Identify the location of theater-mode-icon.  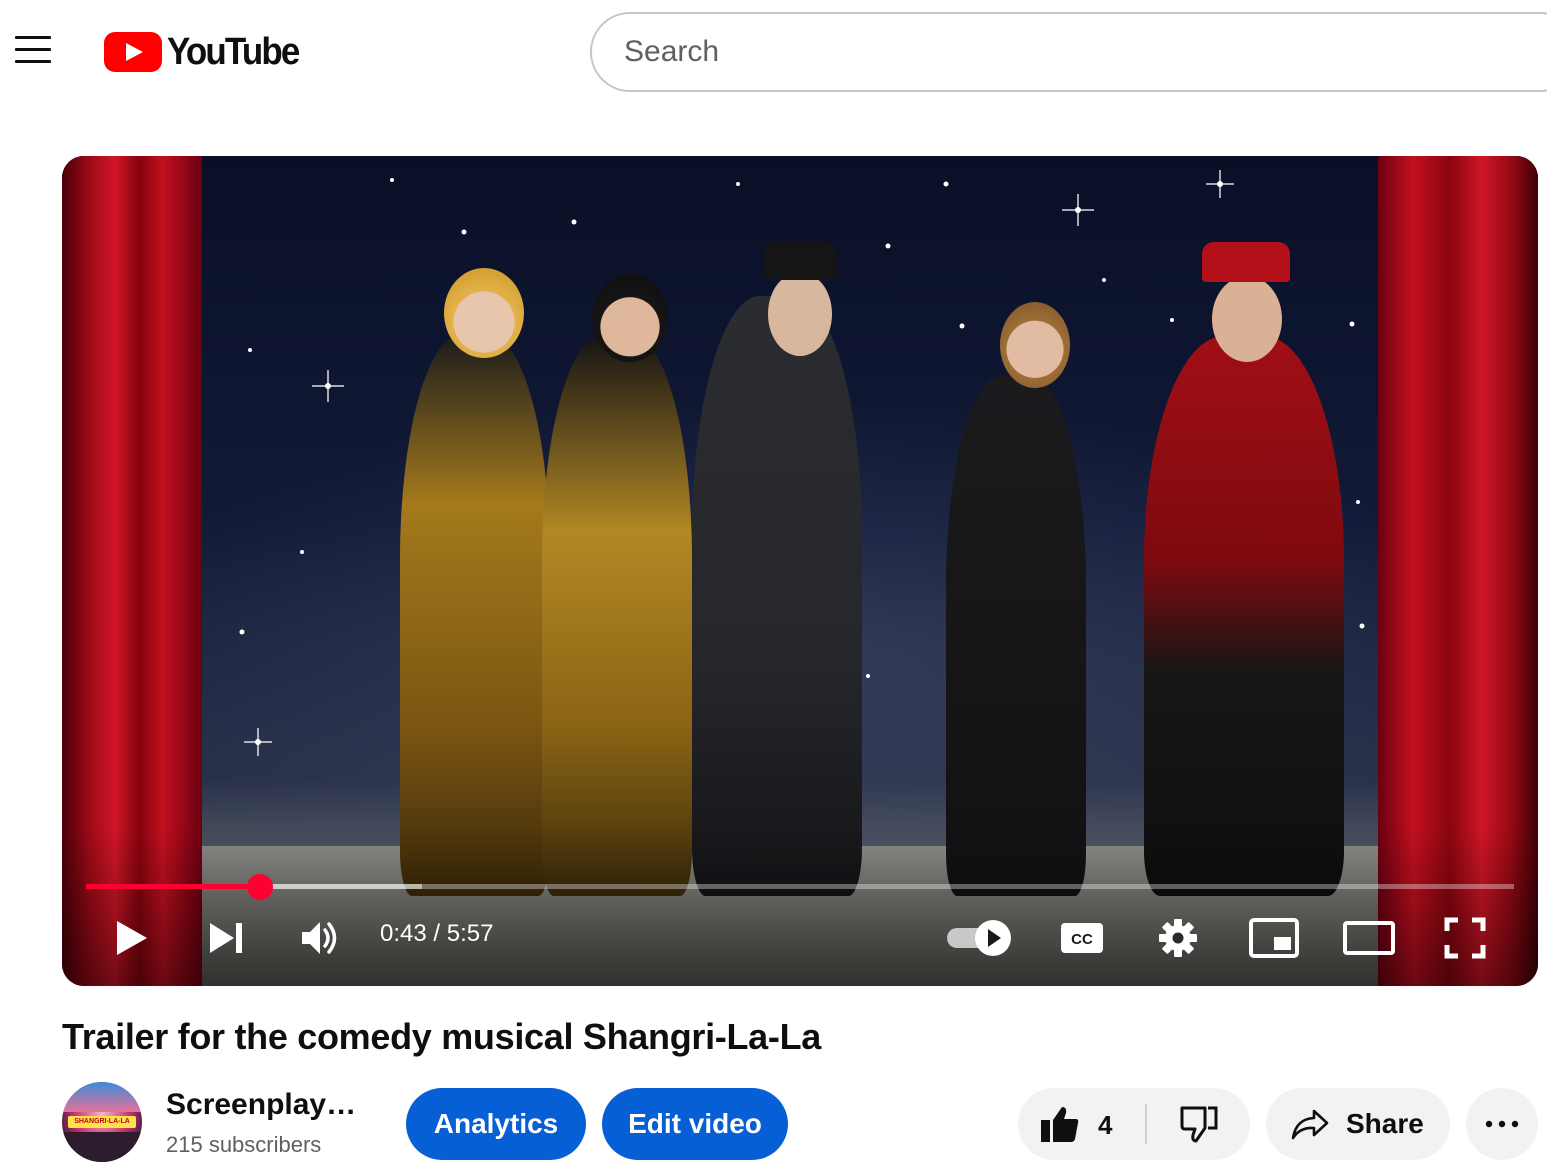
(1369, 938).